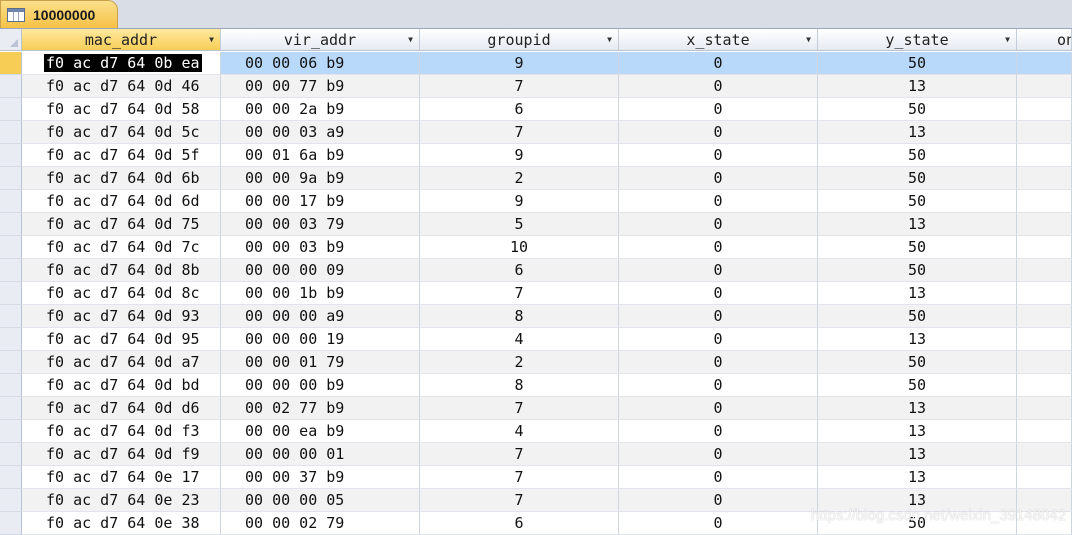 Image resolution: width=1072 pixels, height=535 pixels. Describe the element at coordinates (519, 63) in the screenshot. I see `cell-groupid: 9` at that location.